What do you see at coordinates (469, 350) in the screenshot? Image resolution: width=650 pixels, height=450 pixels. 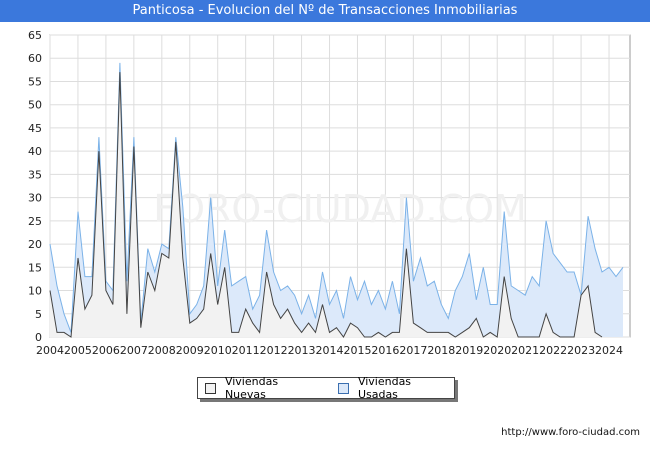 I see `x-tick-label: 2019` at bounding box center [469, 350].